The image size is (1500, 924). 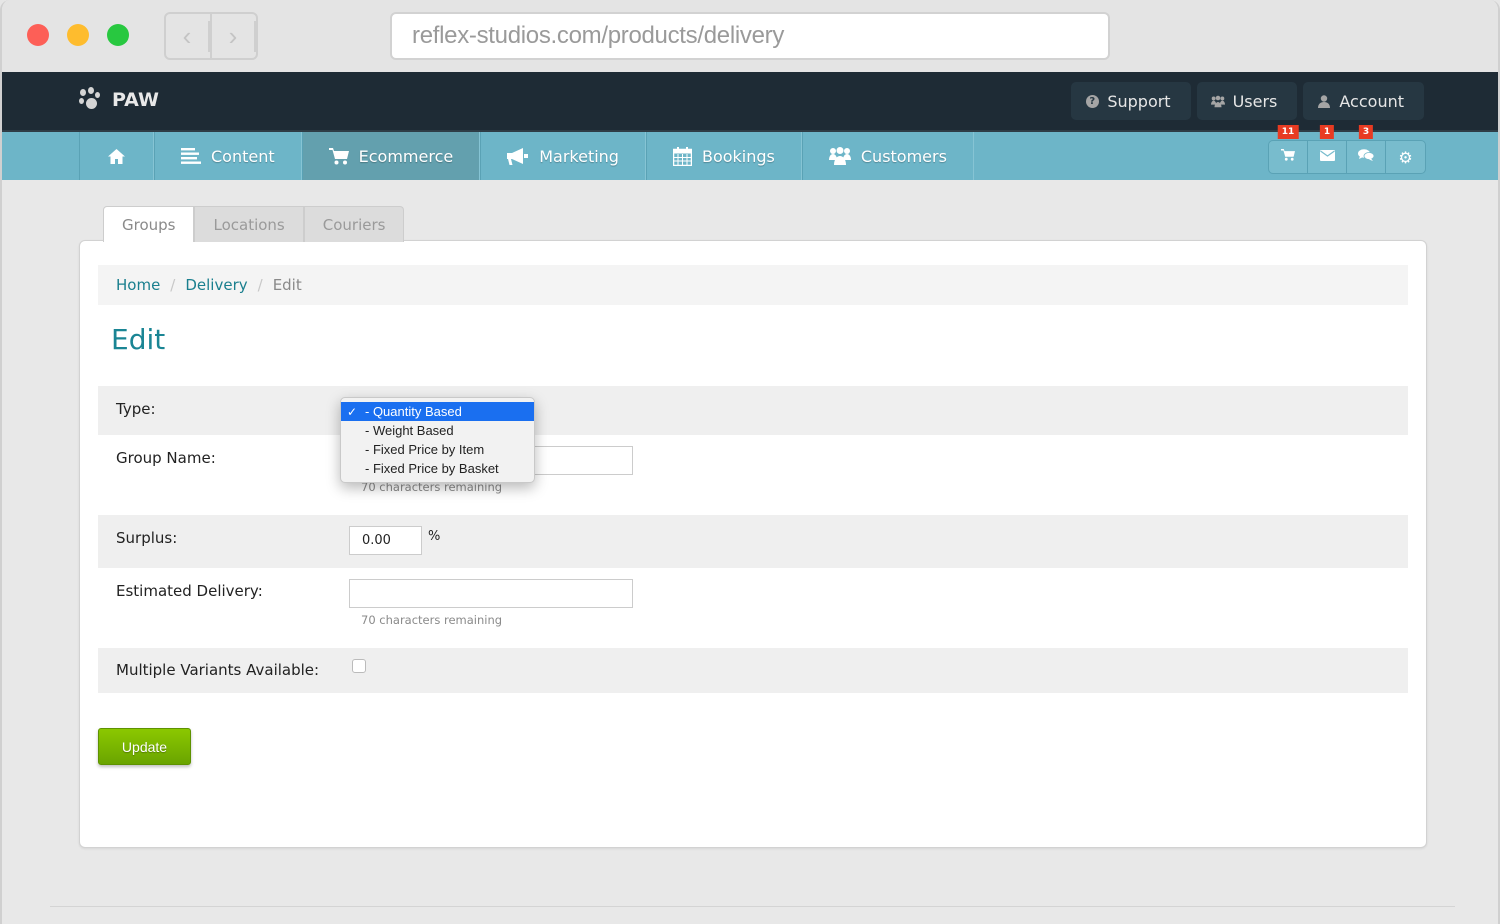 I want to click on nav-ecommerce-label: Ecommerce, so click(x=406, y=156).